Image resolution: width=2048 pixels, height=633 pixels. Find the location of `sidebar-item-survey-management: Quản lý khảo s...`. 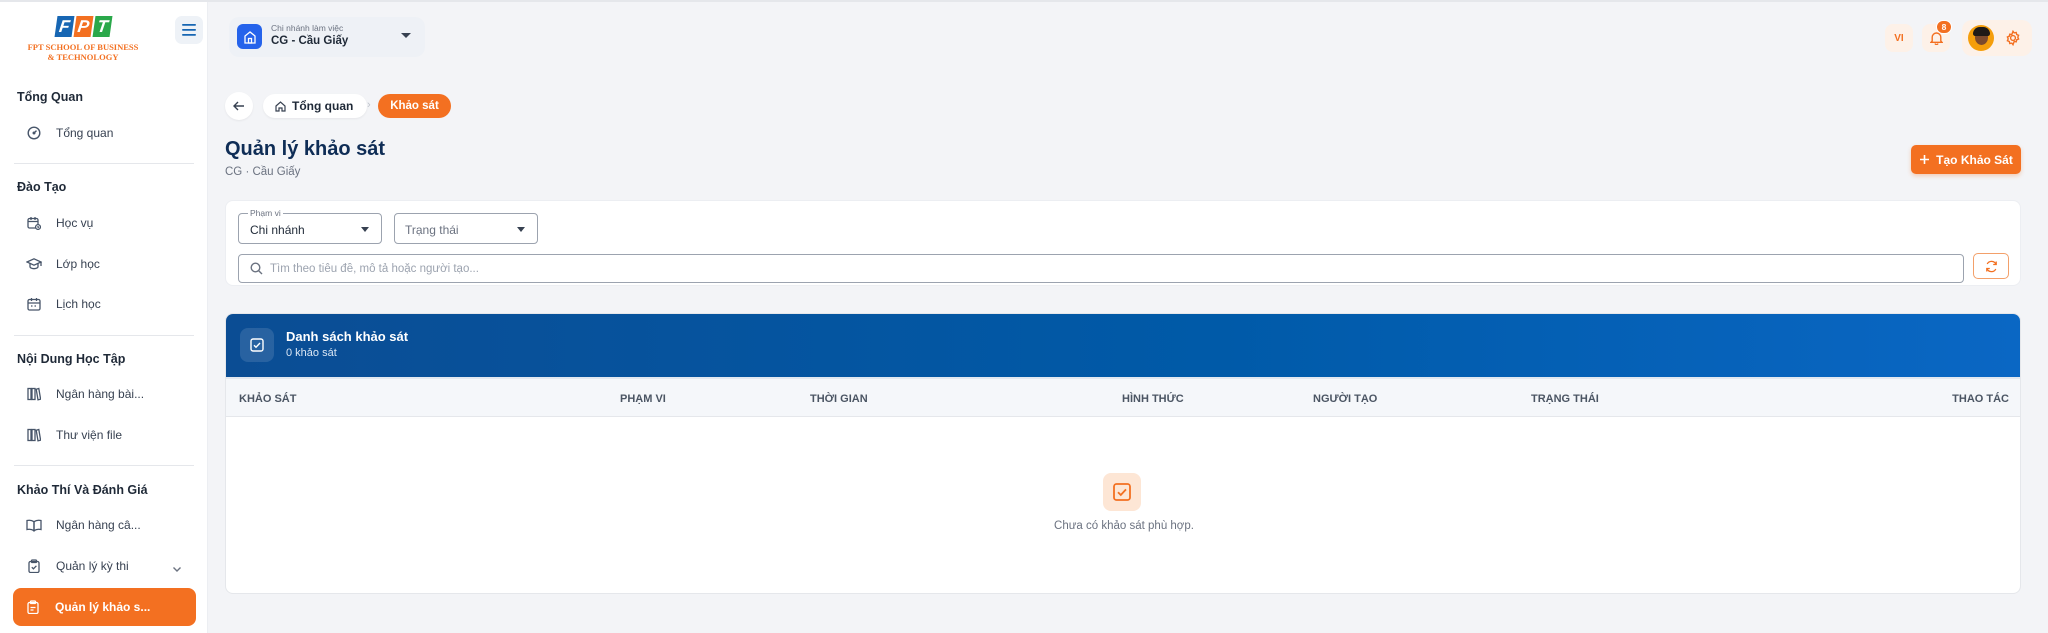

sidebar-item-survey-management: Quản lý khảo s... is located at coordinates (104, 607).